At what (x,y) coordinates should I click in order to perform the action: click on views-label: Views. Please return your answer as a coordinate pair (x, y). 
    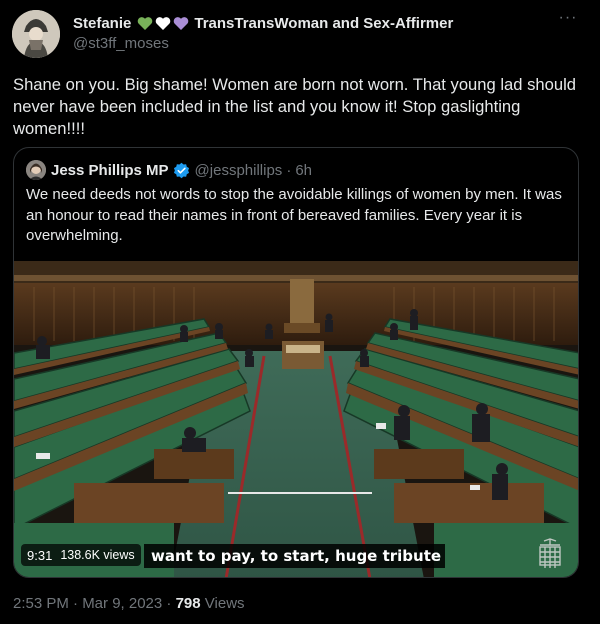
    Looking at the image, I should click on (224, 603).